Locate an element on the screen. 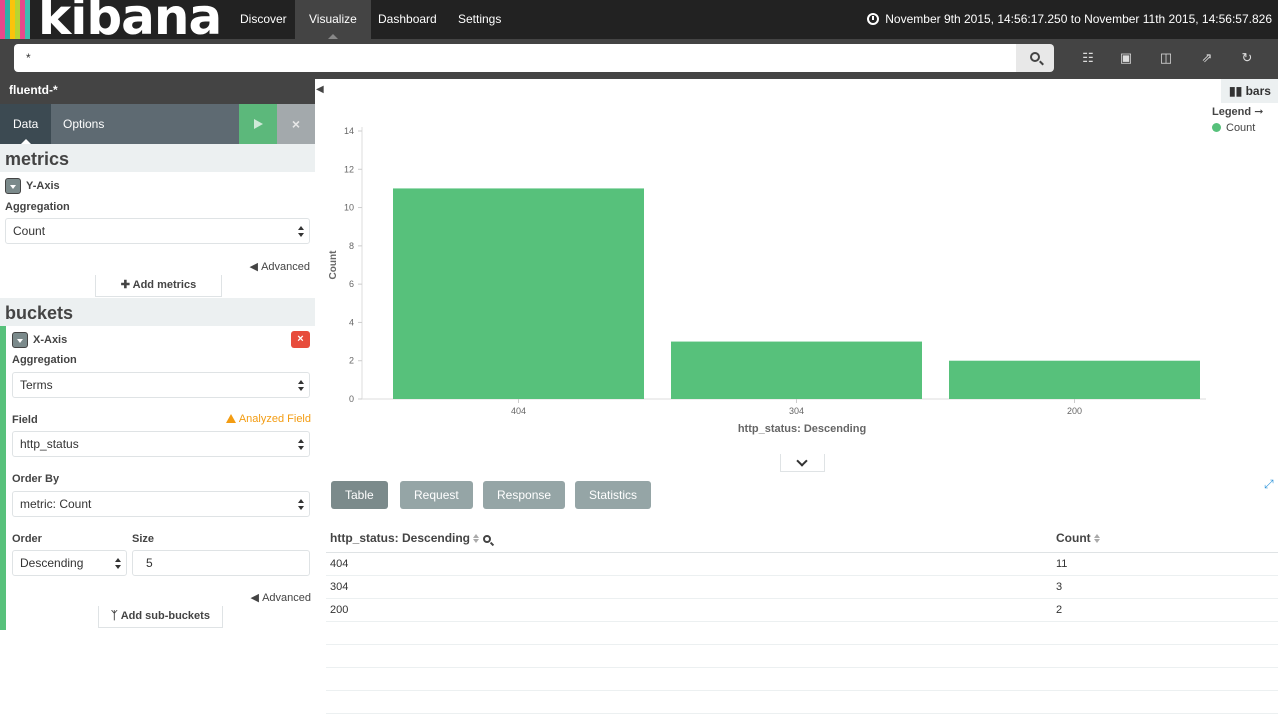 This screenshot has width=1278, height=714. orderby-value: metric: Count is located at coordinates (56, 504).